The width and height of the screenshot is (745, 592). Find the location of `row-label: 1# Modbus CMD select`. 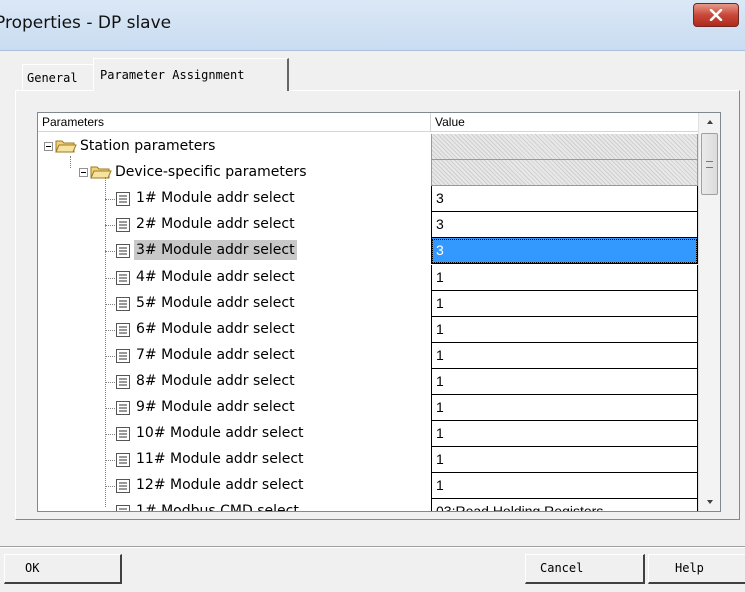

row-label: 1# Modbus CMD select is located at coordinates (217, 507).